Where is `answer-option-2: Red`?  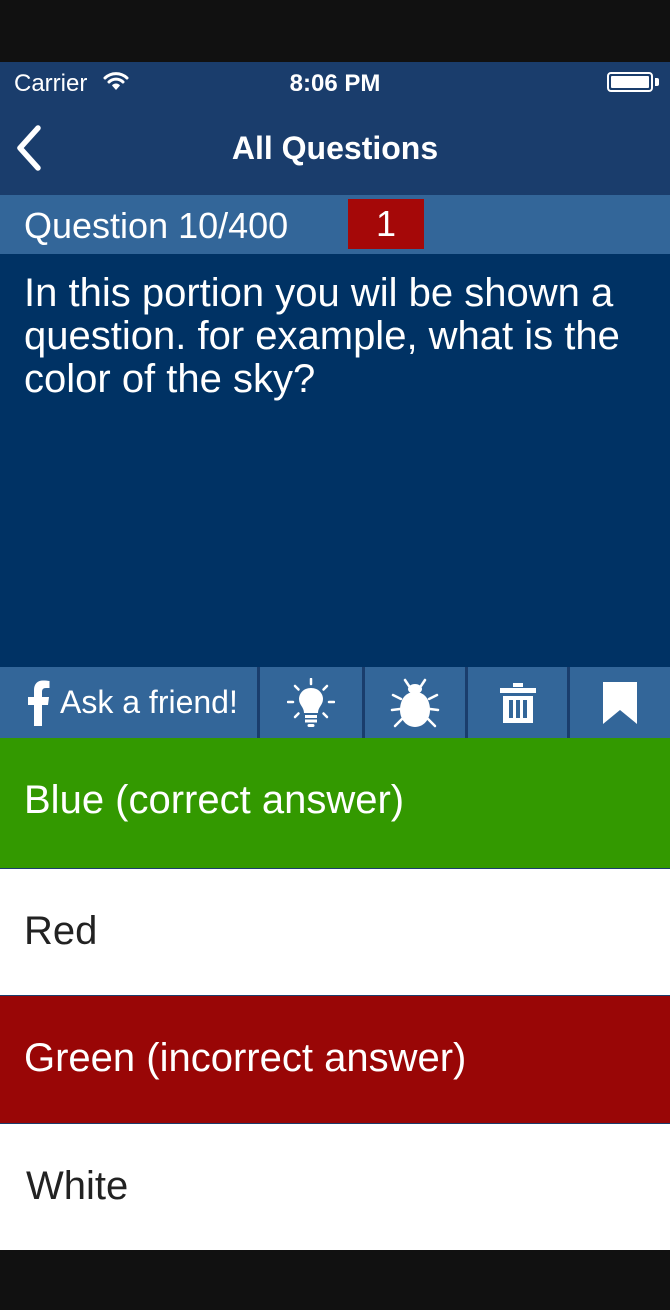
answer-option-2: Red is located at coordinates (335, 931).